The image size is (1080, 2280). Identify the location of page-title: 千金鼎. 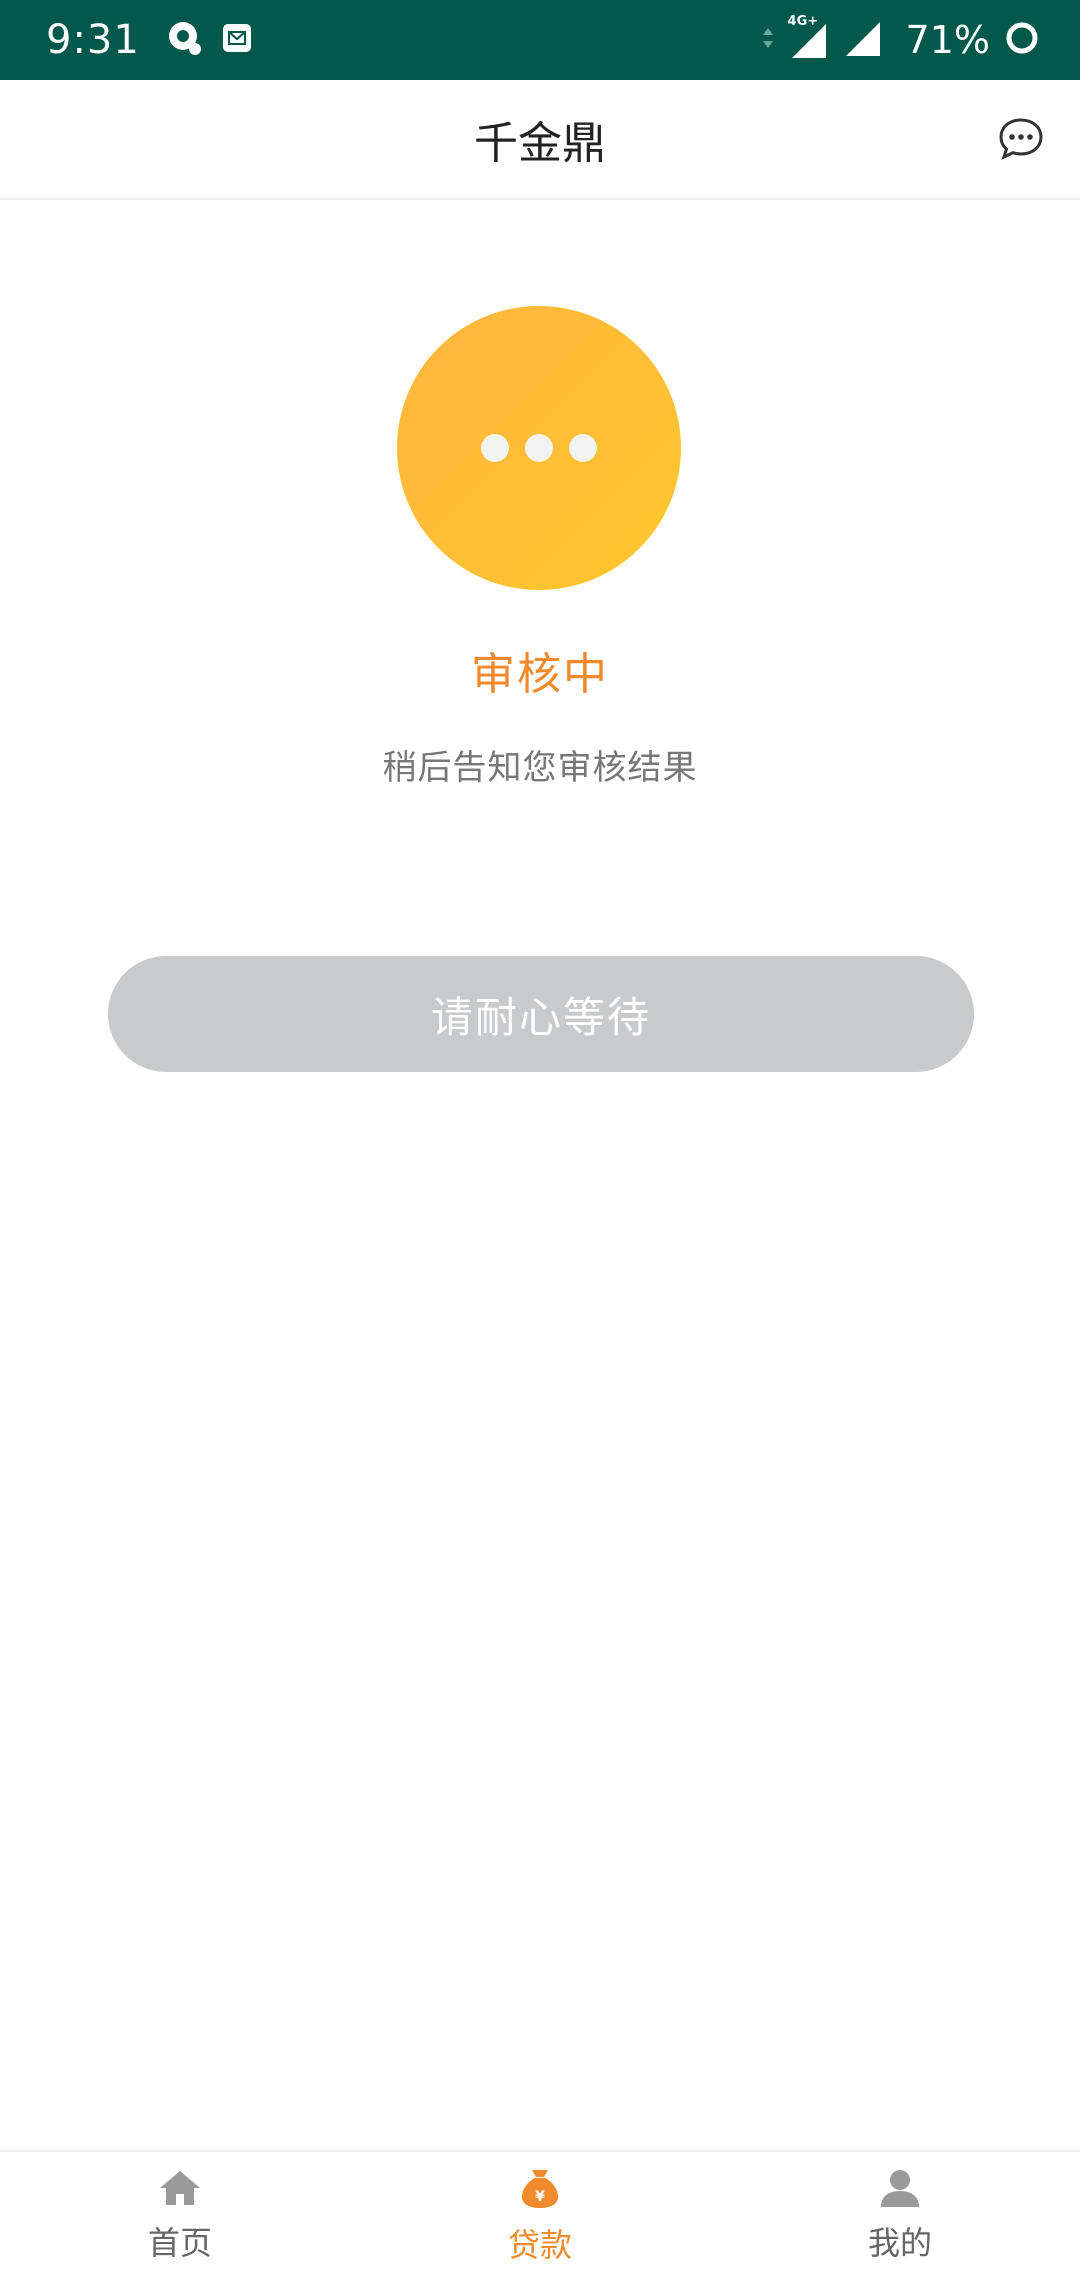
(540, 143).